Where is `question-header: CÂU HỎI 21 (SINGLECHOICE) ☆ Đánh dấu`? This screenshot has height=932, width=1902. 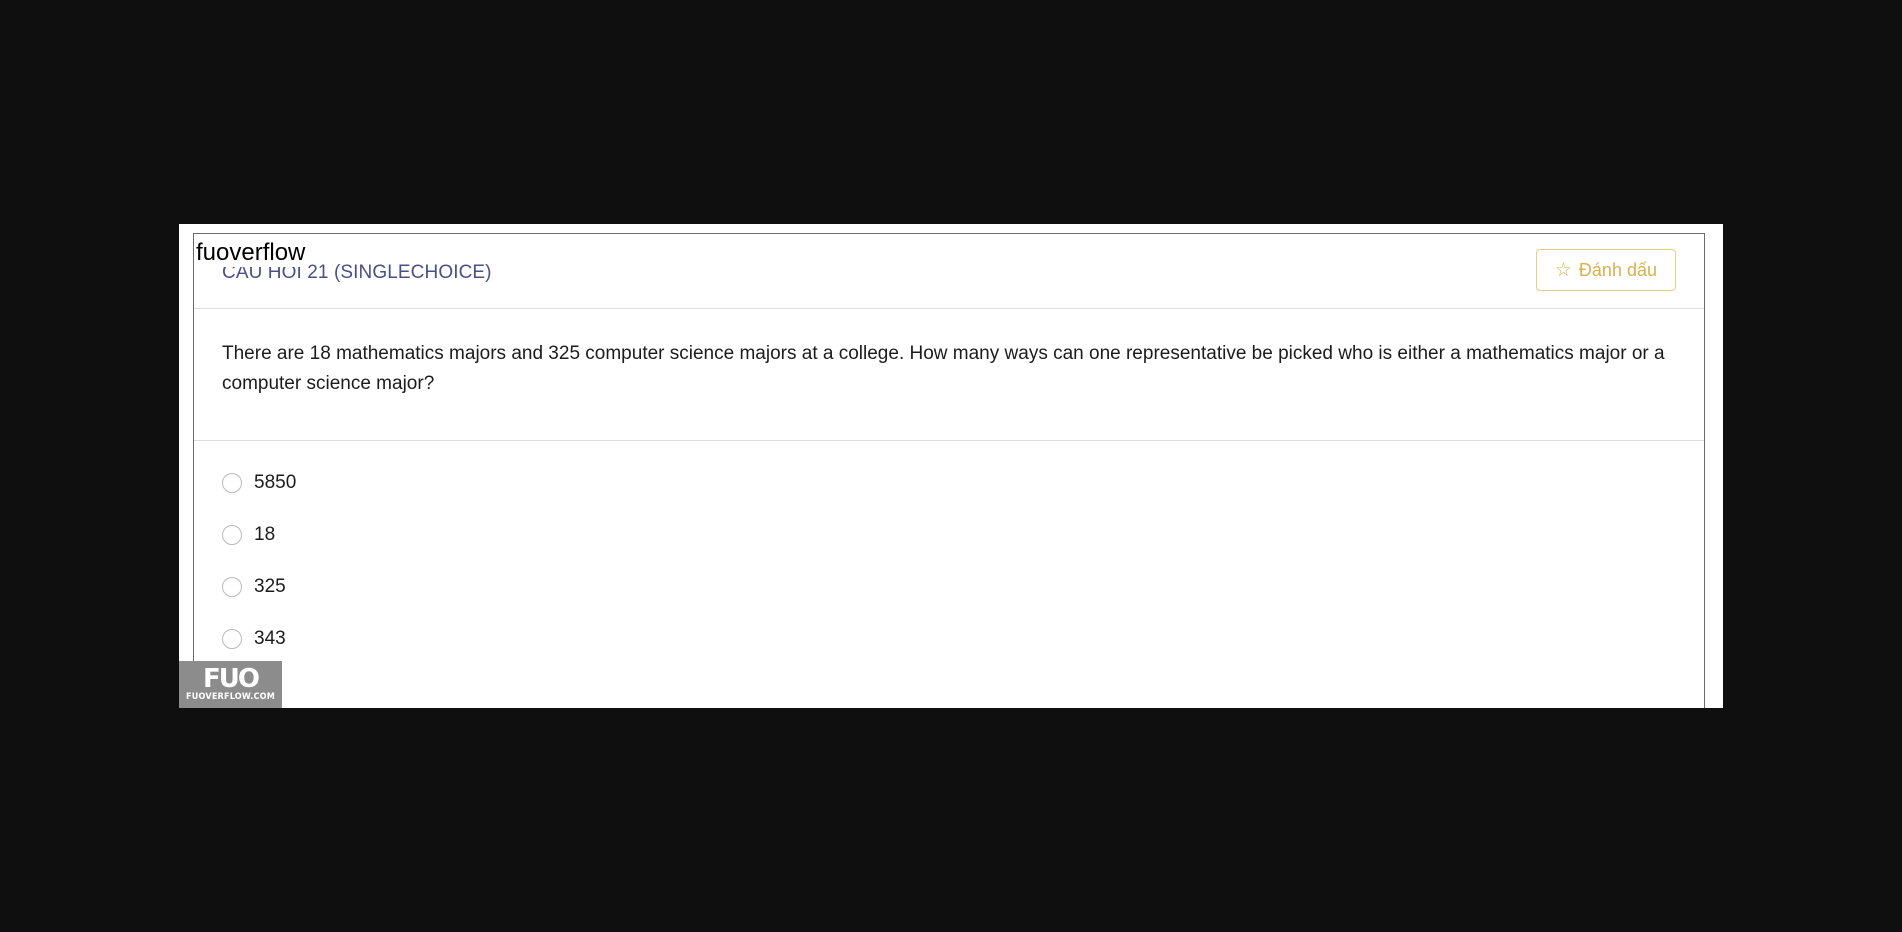
question-header: CÂU HỎI 21 (SINGLECHOICE) ☆ Đánh dấu is located at coordinates (949, 271).